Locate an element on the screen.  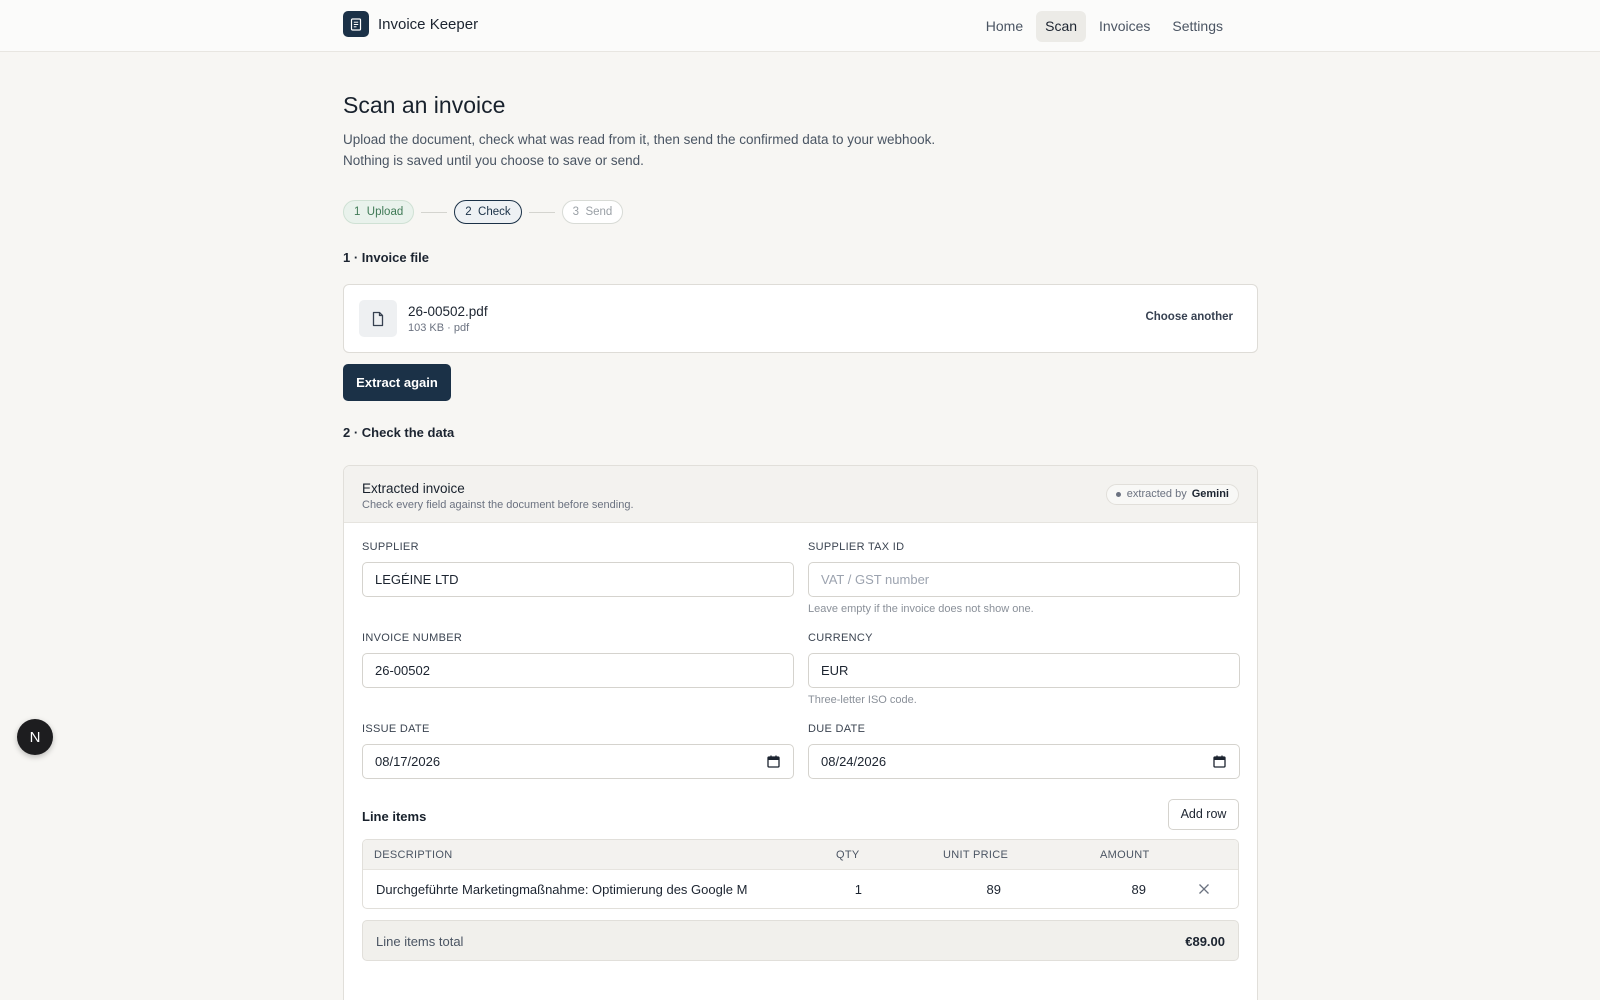
section-invoice-file: 1 · Invoice file is located at coordinates (386, 257).